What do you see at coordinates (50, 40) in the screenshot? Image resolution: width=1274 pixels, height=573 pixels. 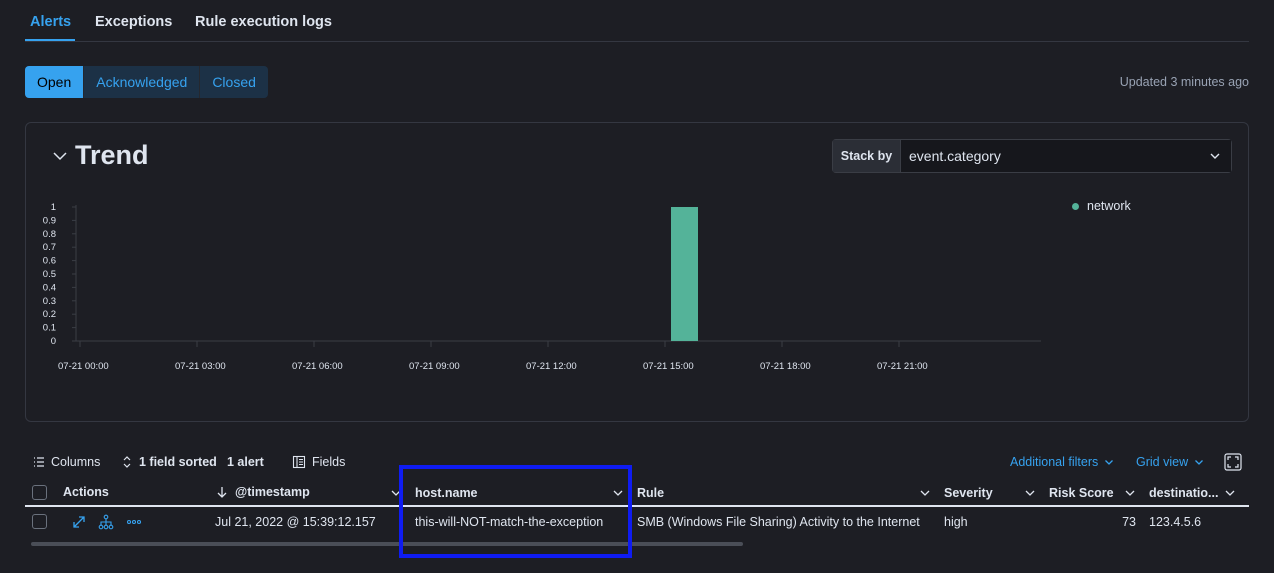 I see `active-tab-indicator` at bounding box center [50, 40].